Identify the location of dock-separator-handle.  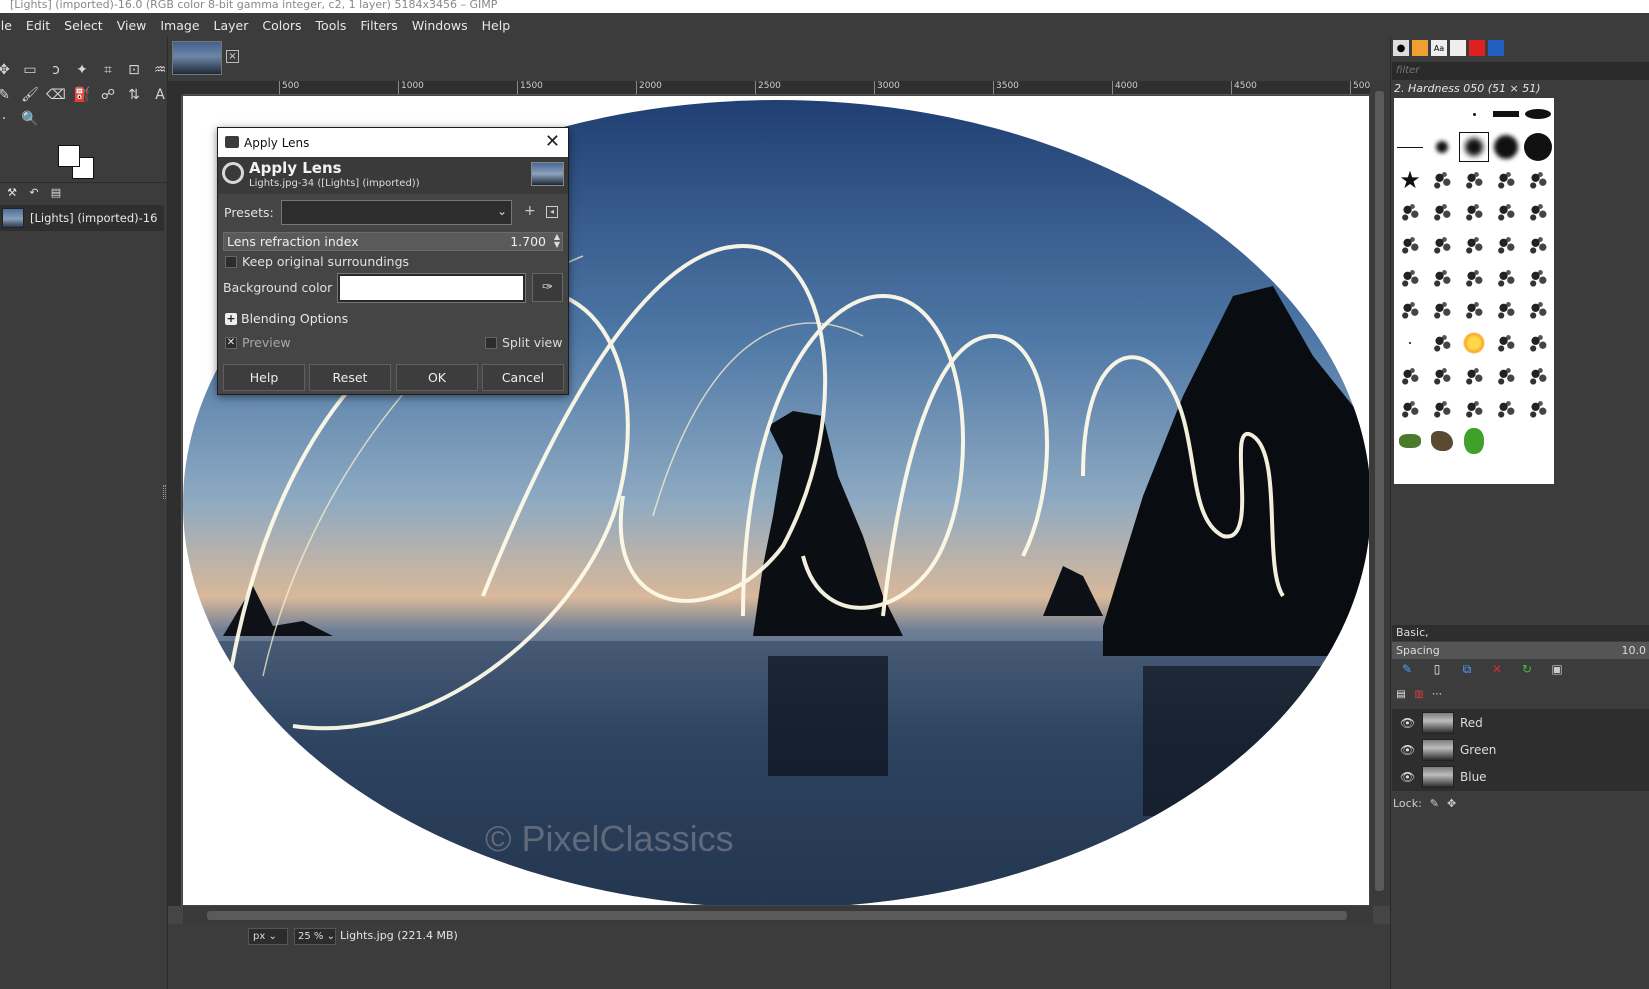
(164, 492).